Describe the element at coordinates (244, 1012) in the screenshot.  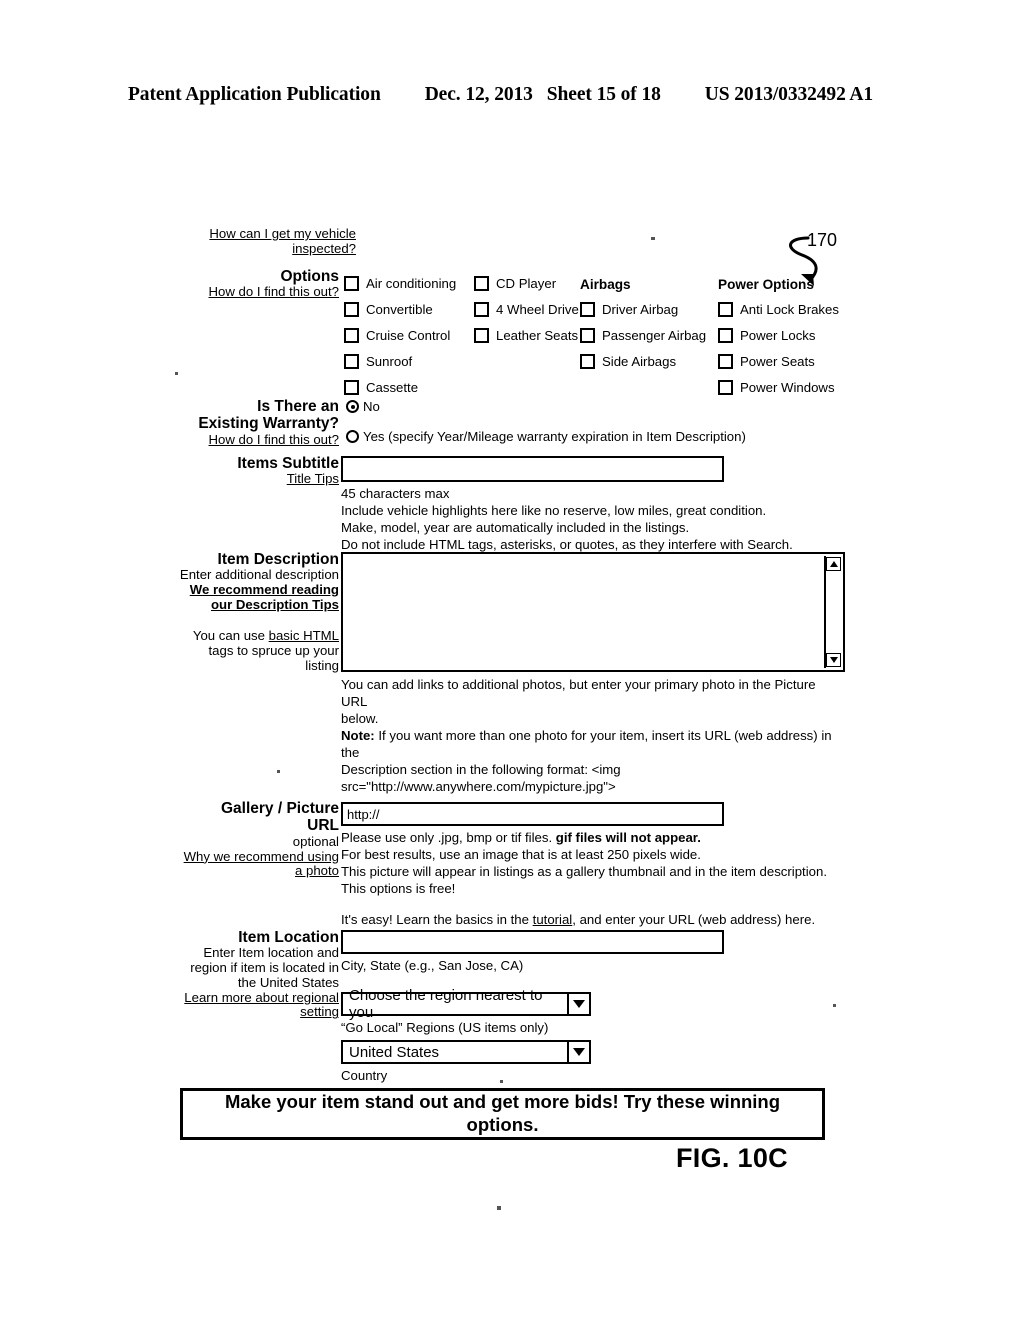
I see `location-regional-link-line2: setting` at that location.